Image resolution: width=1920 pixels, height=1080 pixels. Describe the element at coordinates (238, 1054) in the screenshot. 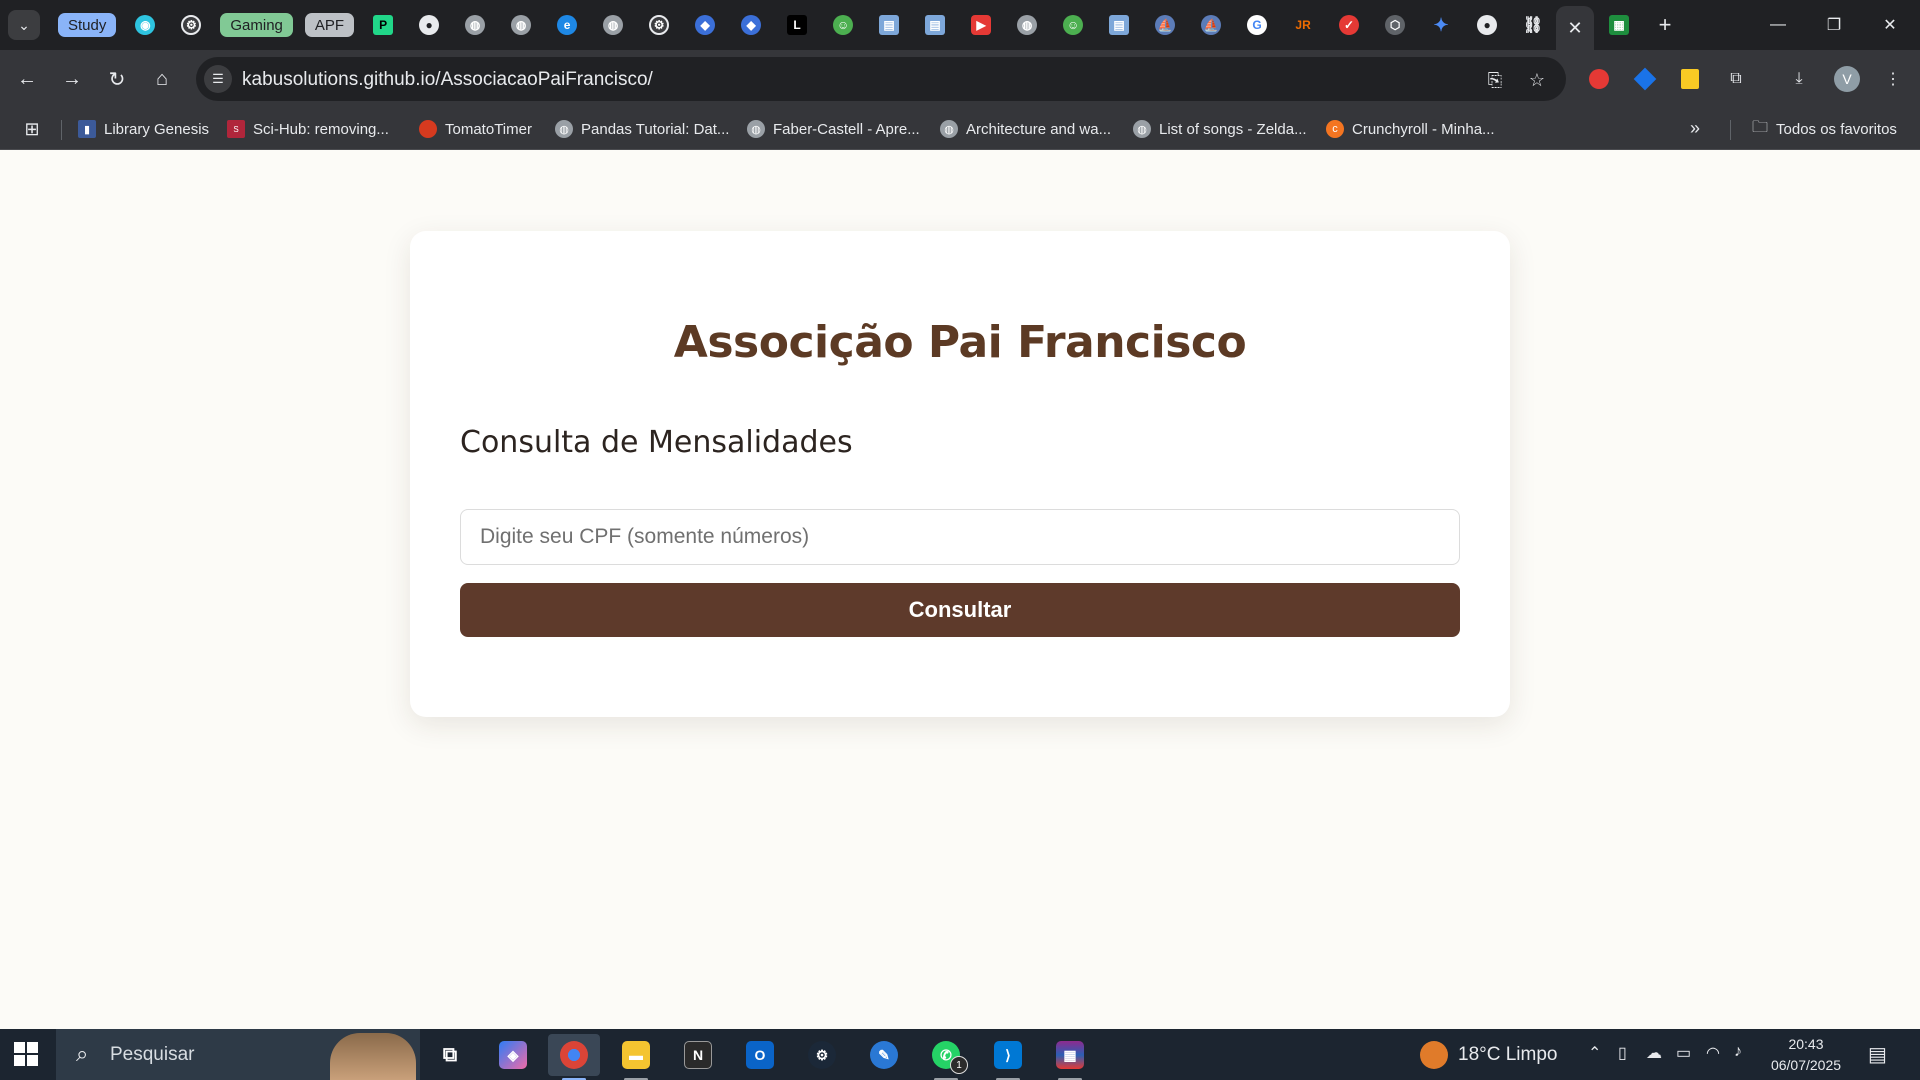

I see `taskbar-search-box: ⌕ Pesquisar` at that location.